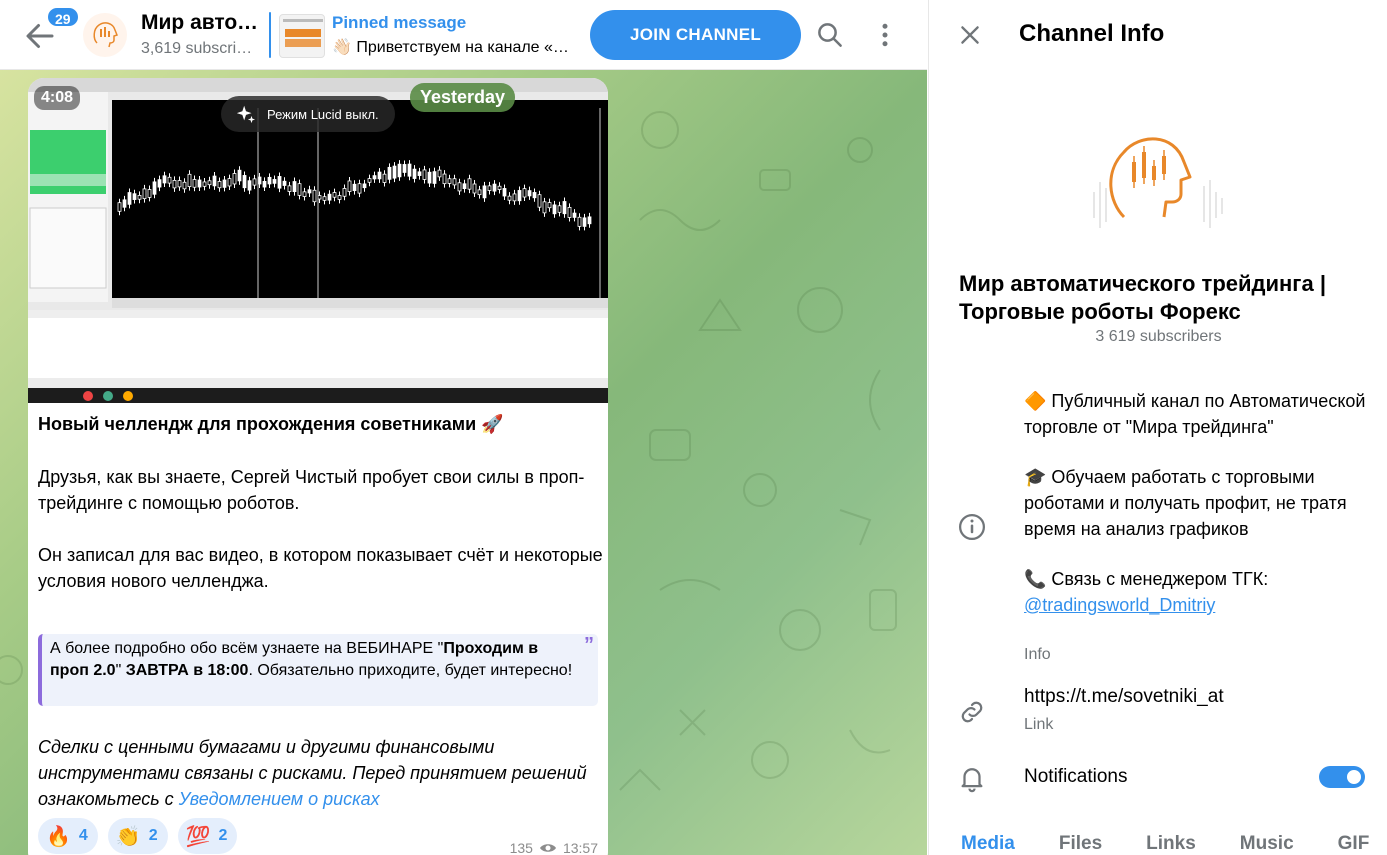 The image size is (1387, 855). What do you see at coordinates (207, 836) in the screenshot?
I see `reaction-hundred: 💯 2` at bounding box center [207, 836].